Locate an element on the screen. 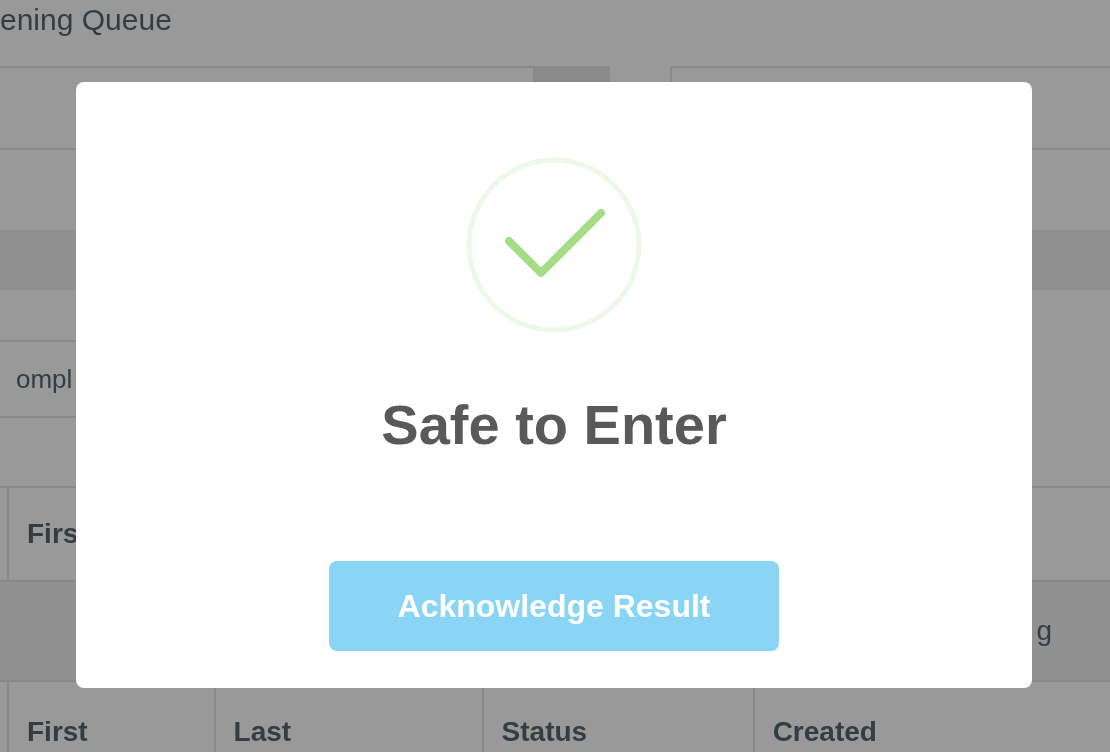  page-title: ening Queue is located at coordinates (86, 20).